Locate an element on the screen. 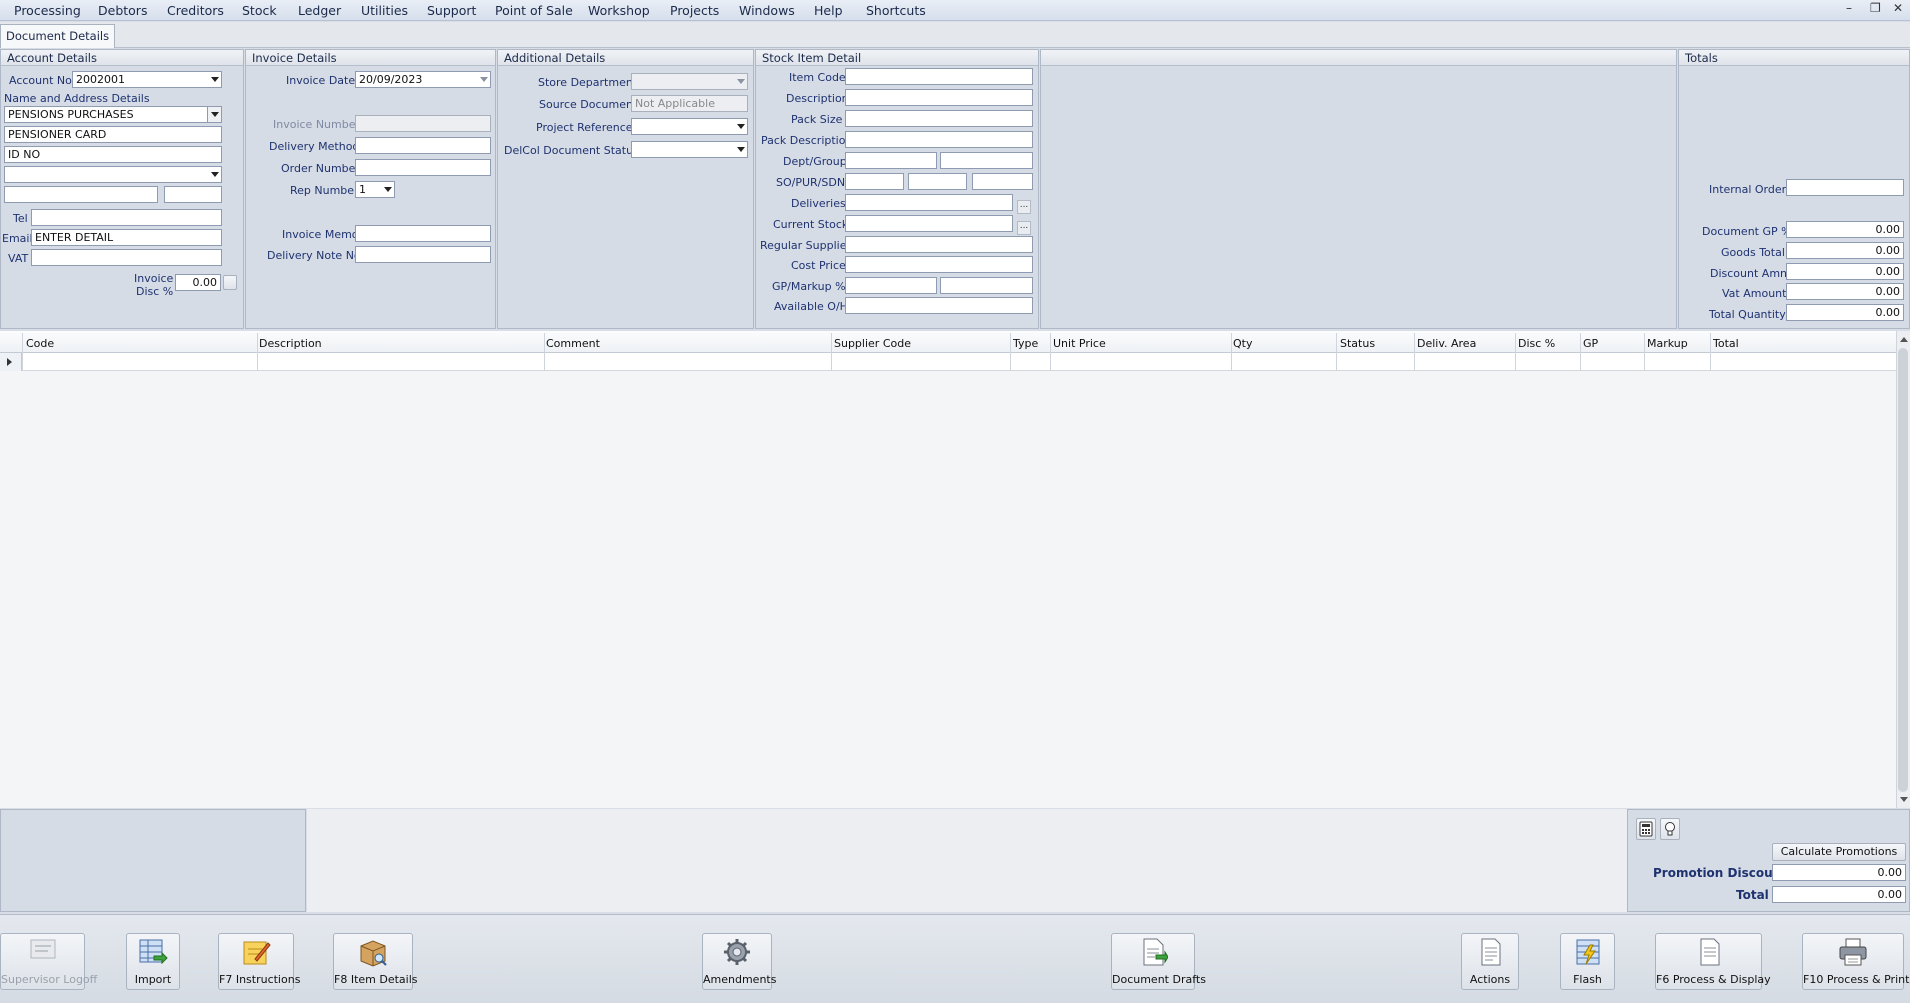 Image resolution: width=1910 pixels, height=1003 pixels. invoice-disc-button is located at coordinates (230, 282).